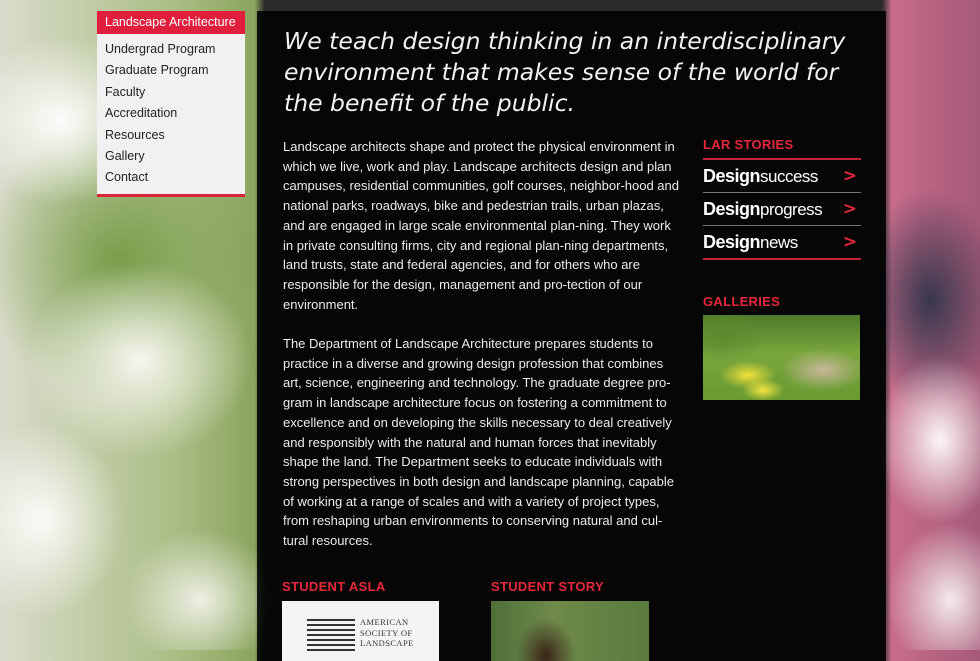 This screenshot has height=661, width=980. Describe the element at coordinates (171, 136) in the screenshot. I see `nav-item-resources: Resources` at that location.